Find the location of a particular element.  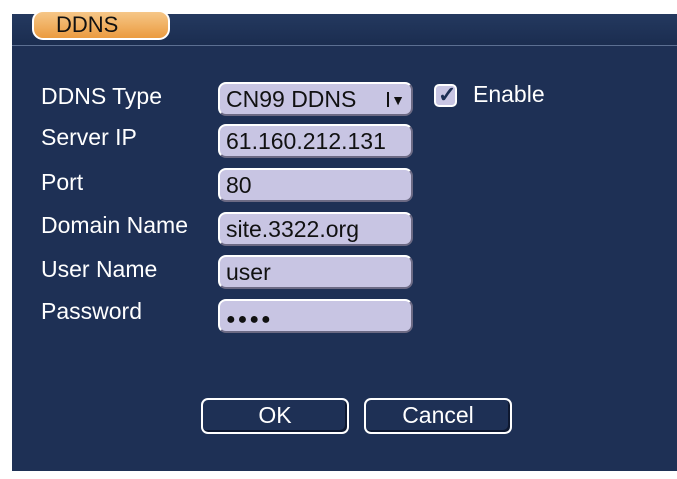

ddns-type-label: DDNS Type is located at coordinates (102, 96).